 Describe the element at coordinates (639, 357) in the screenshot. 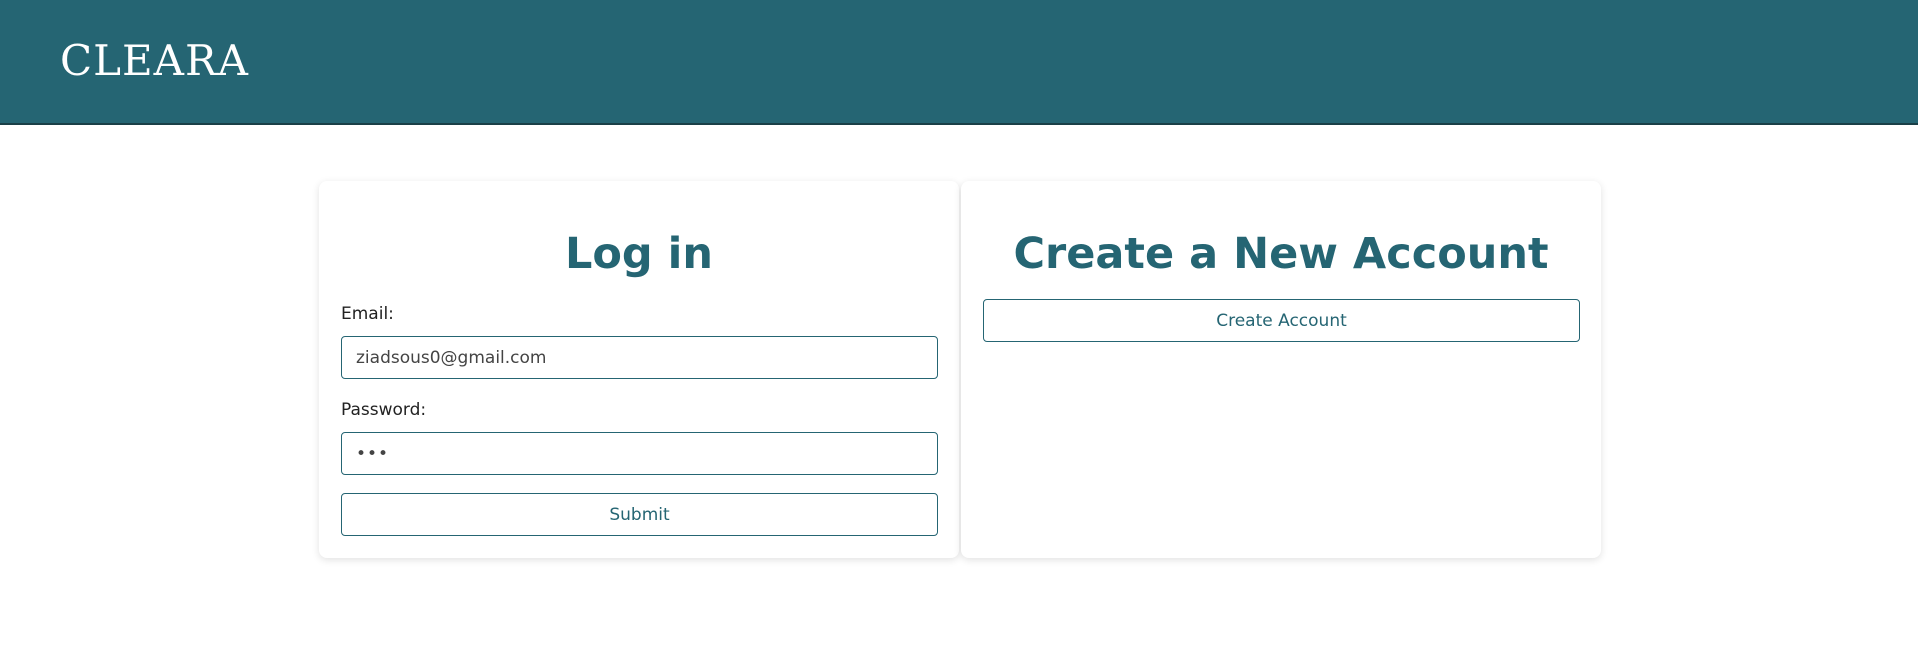

I see `email-field` at that location.